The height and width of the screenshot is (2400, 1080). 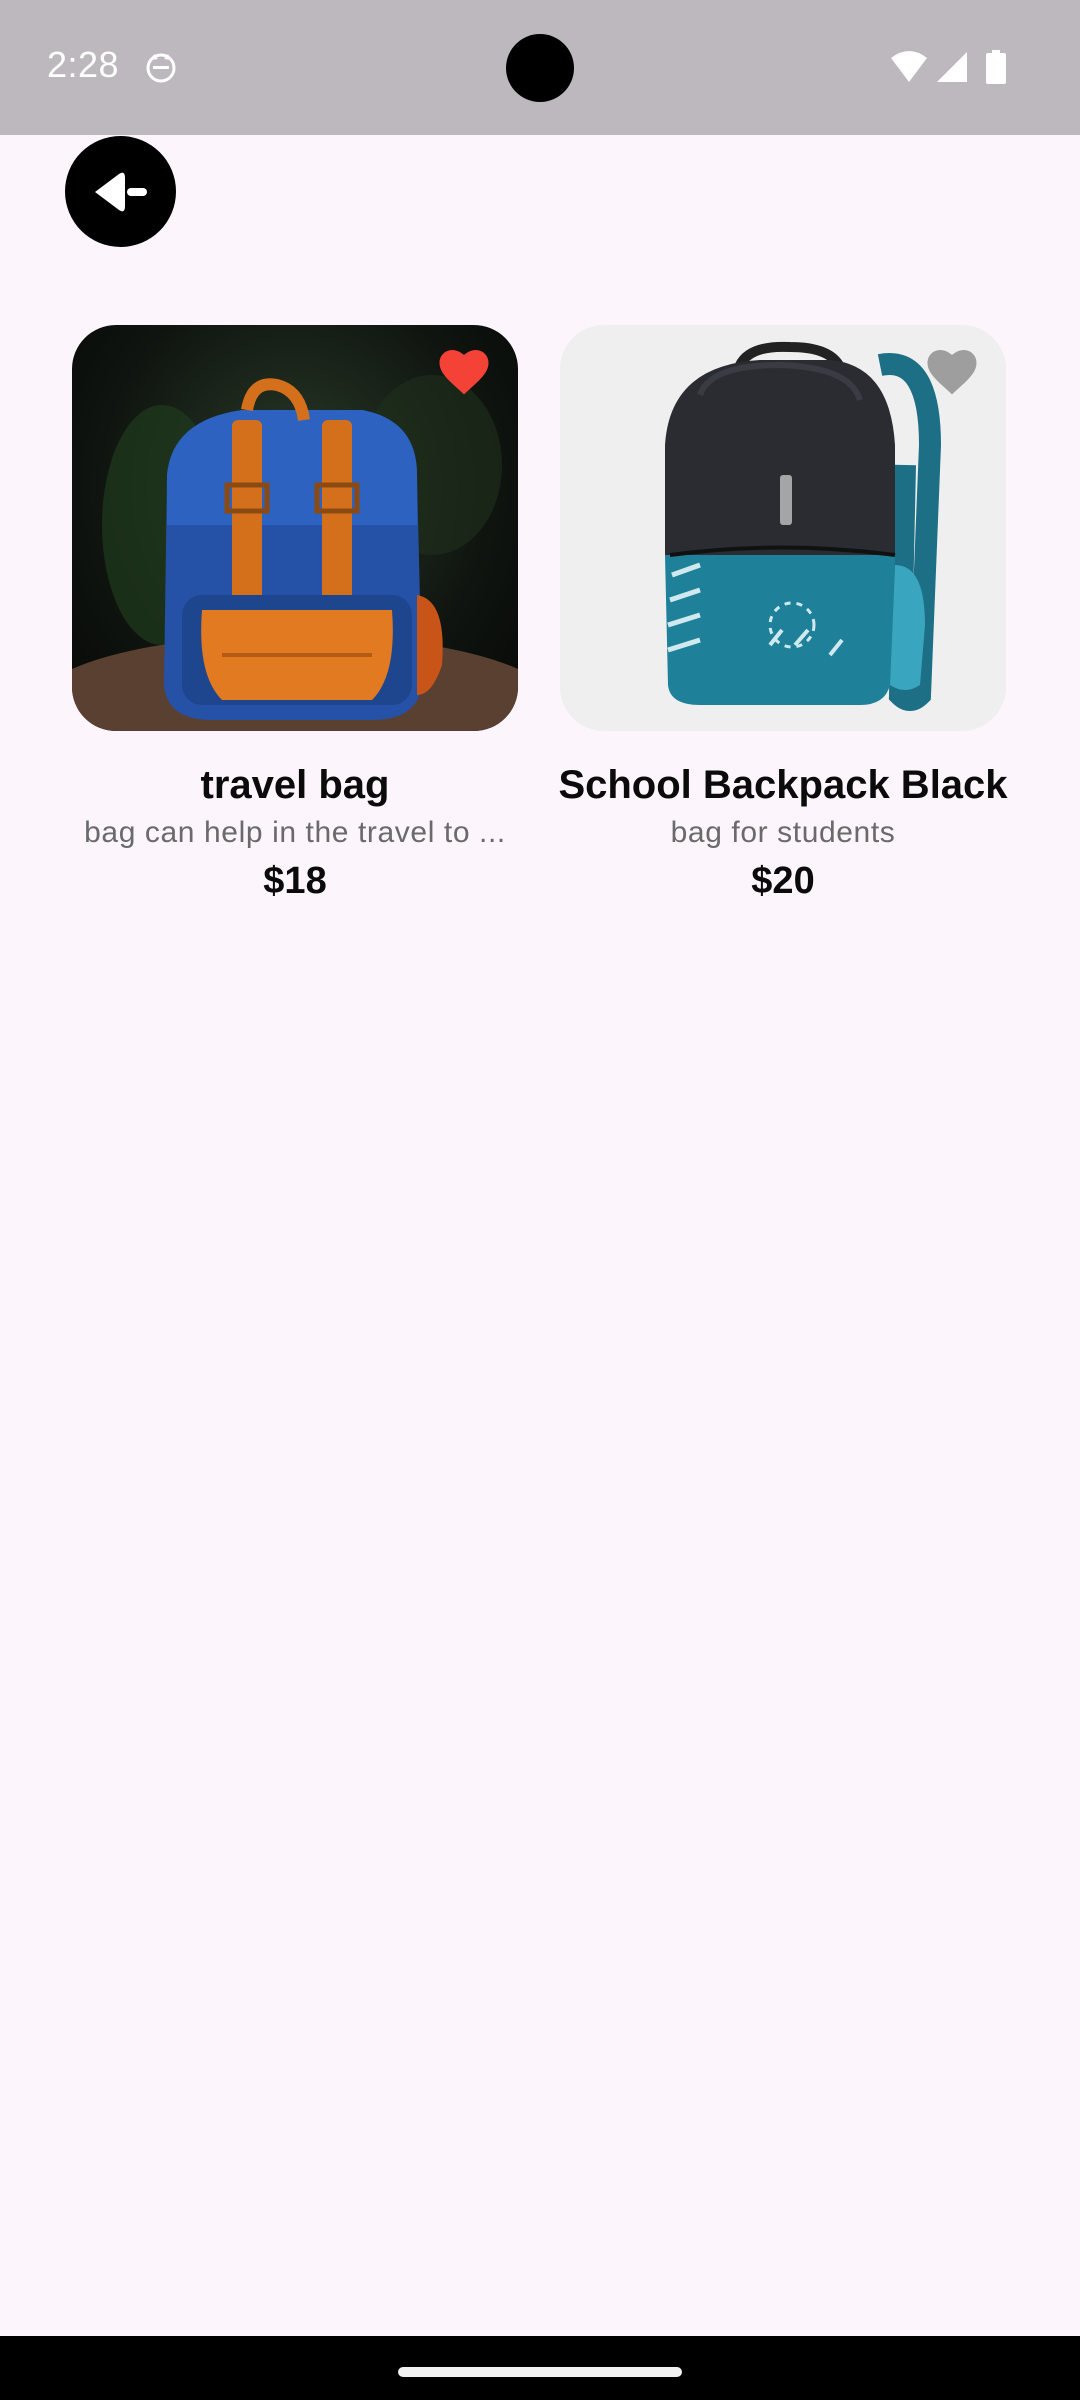 I want to click on status-time: 2:28, so click(x=83, y=64).